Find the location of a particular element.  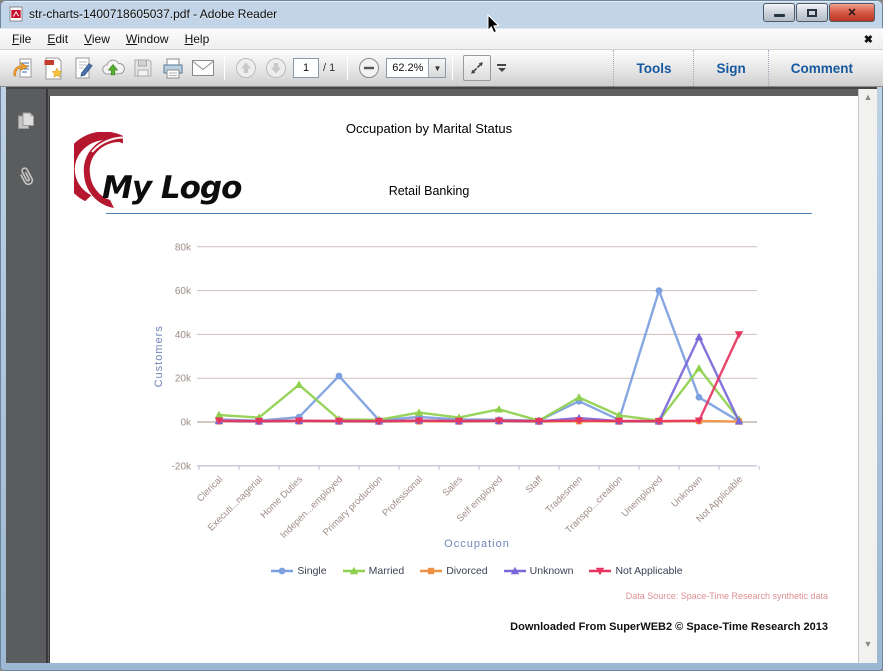

maximize-button is located at coordinates (812, 12).